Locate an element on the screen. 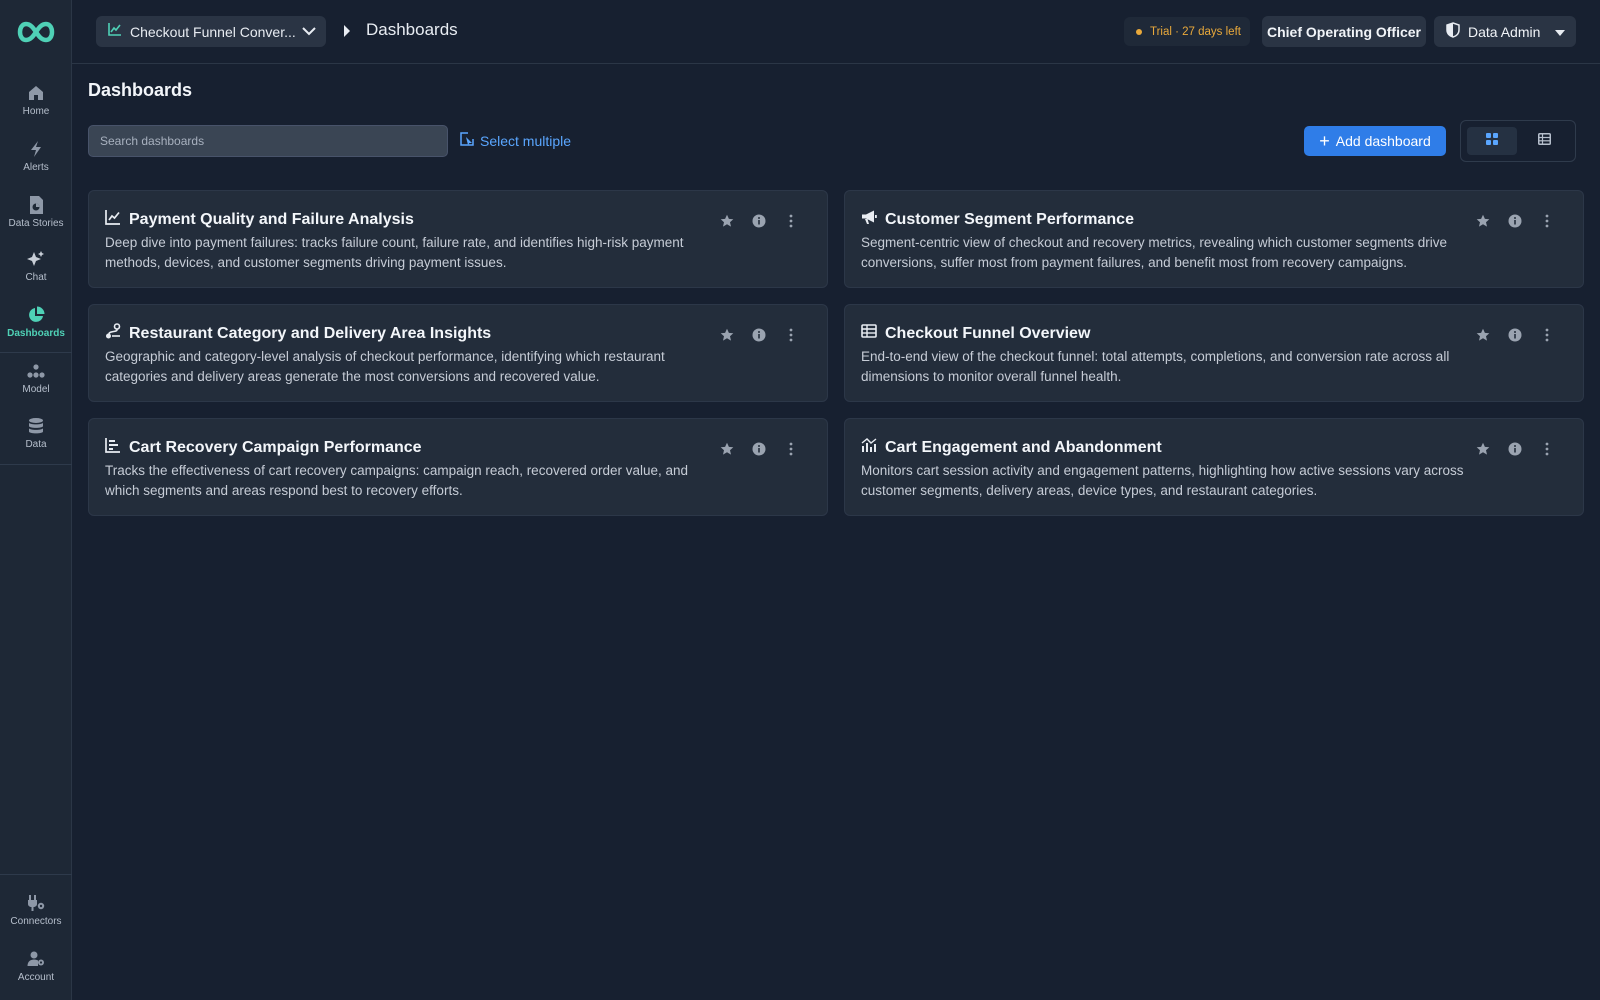 This screenshot has height=1000, width=1600. chevron-down-icon is located at coordinates (309, 32).